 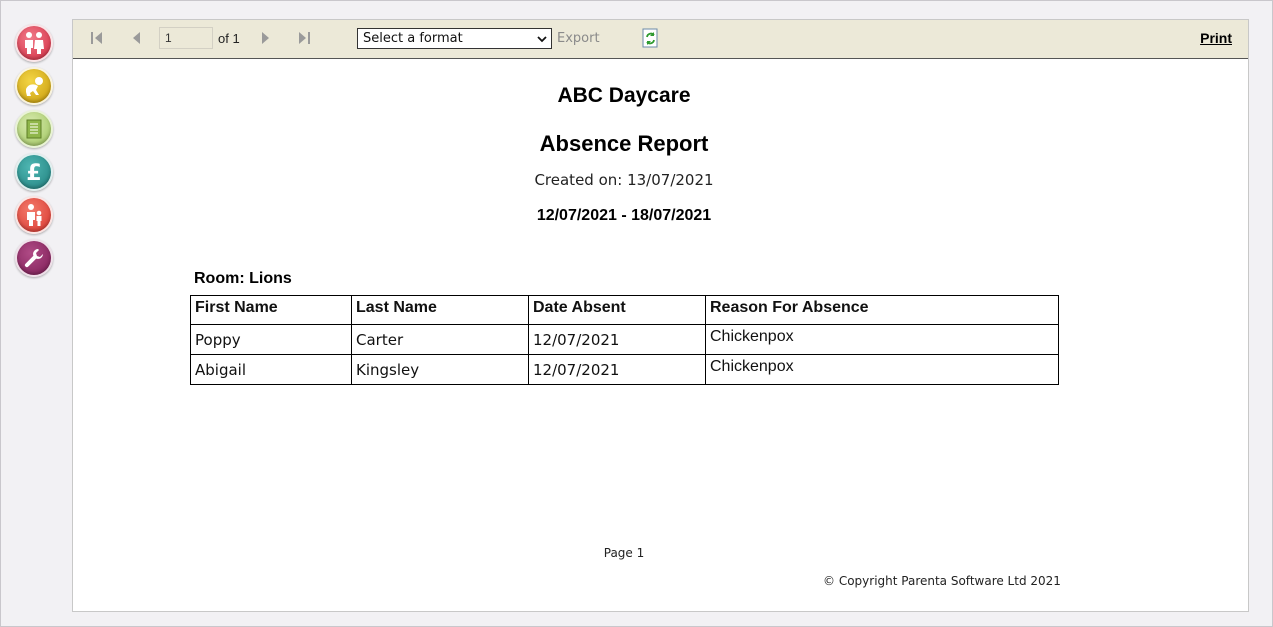 I want to click on refresh-icon, so click(x=650, y=38).